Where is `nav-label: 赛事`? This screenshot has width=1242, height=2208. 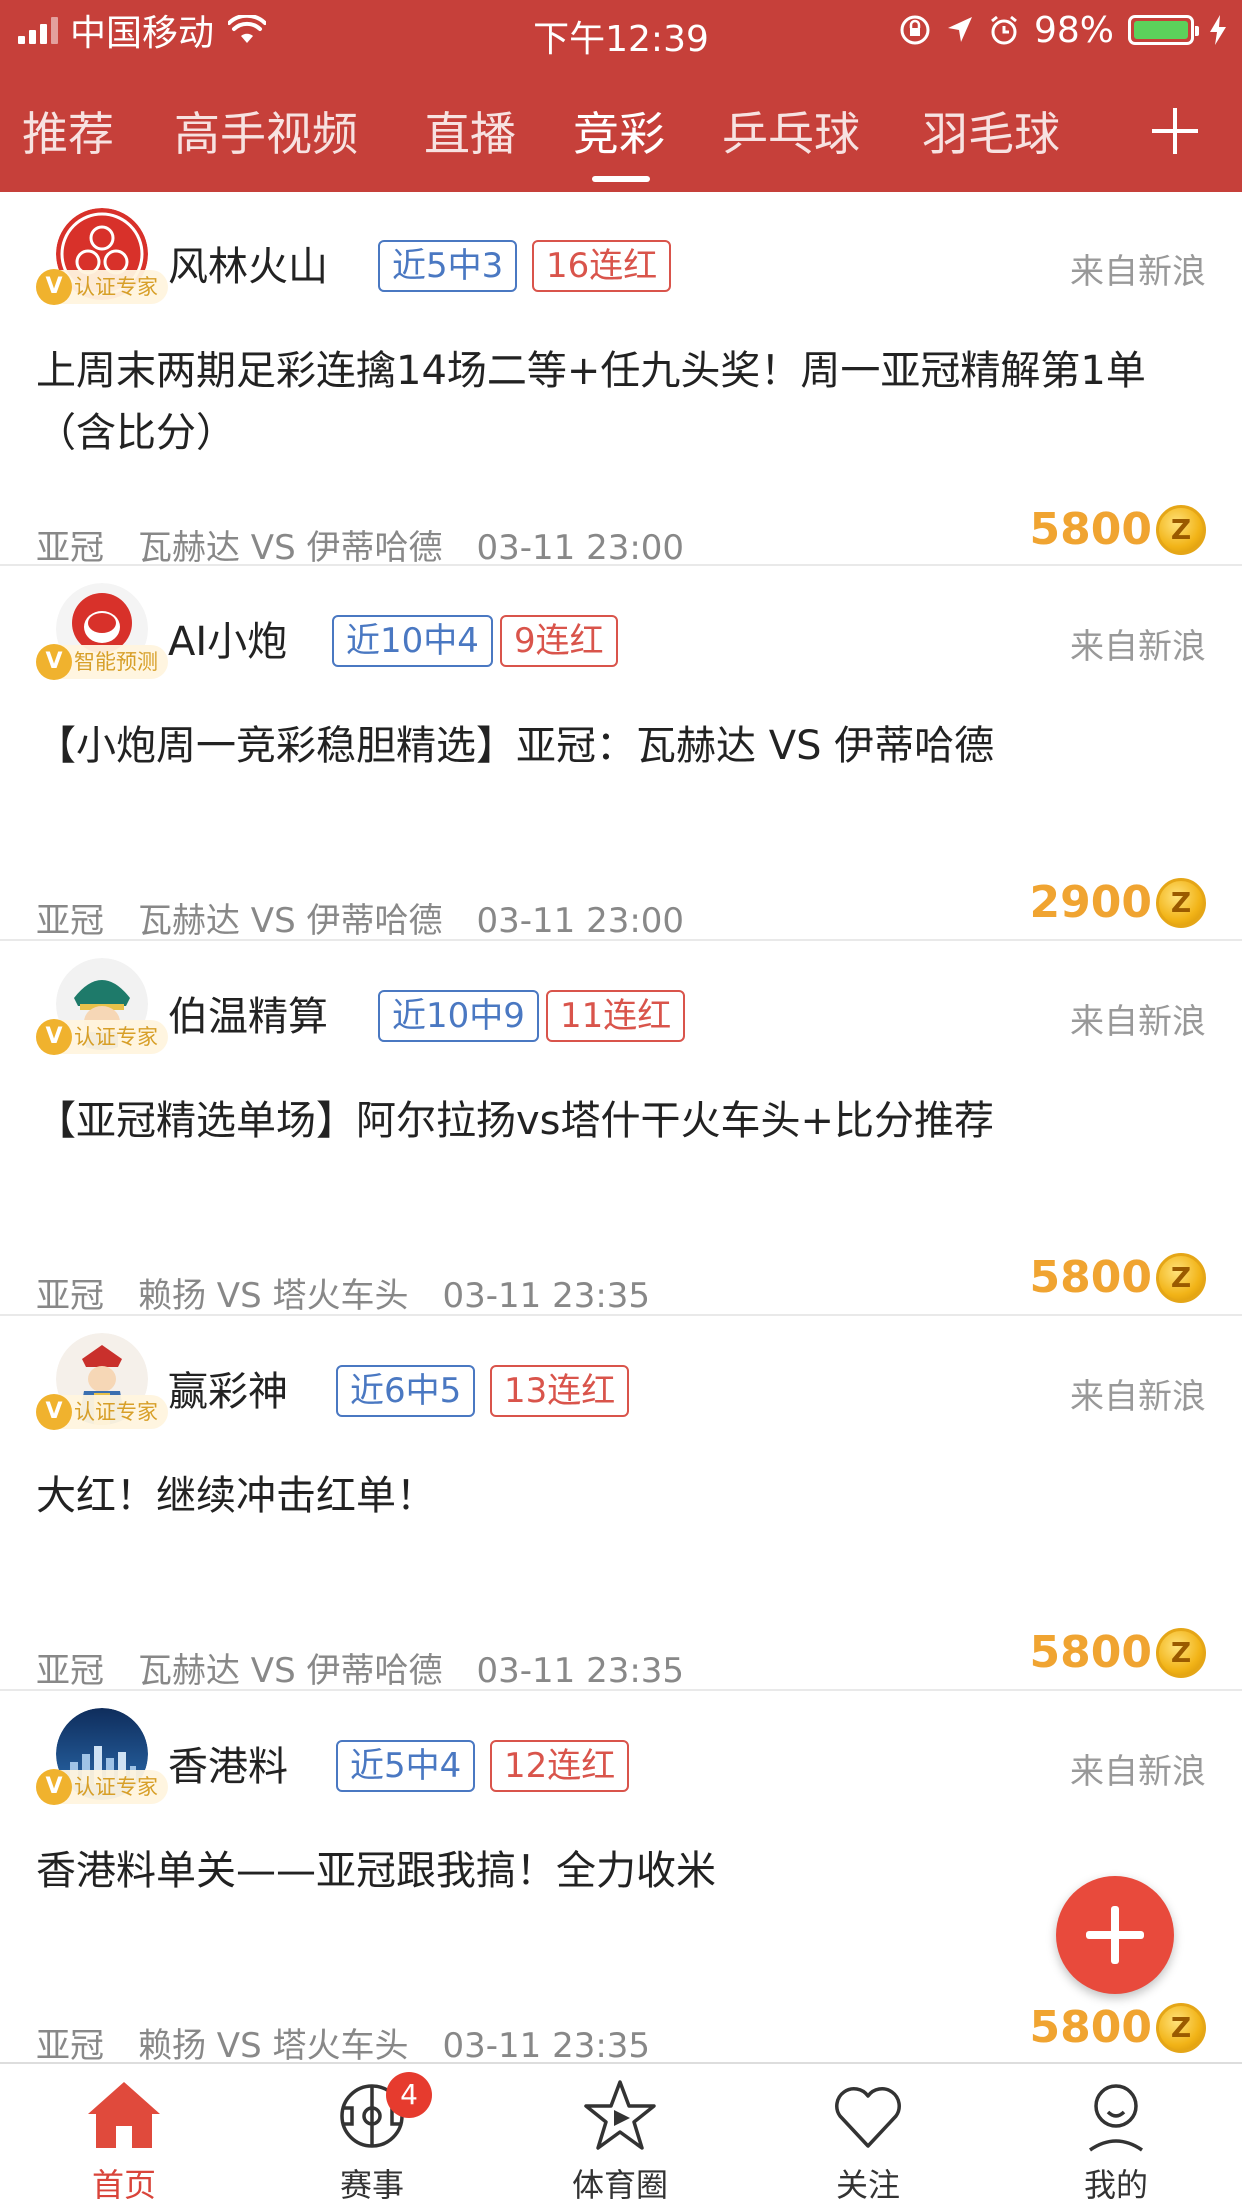 nav-label: 赛事 is located at coordinates (371, 2185).